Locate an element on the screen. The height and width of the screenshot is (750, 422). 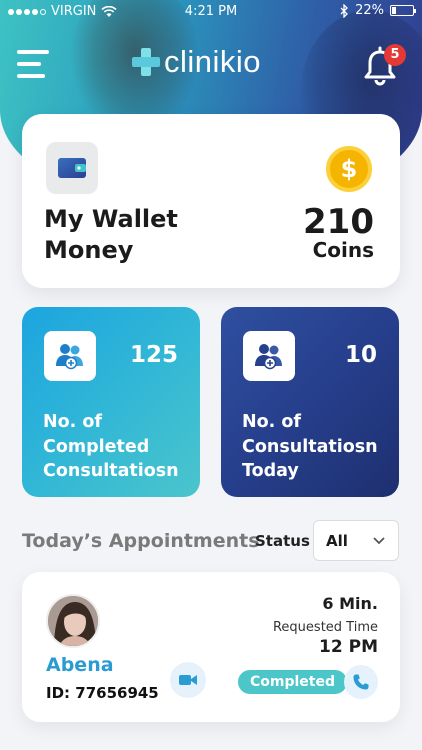
battery-percent: 22% is located at coordinates (369, 10).